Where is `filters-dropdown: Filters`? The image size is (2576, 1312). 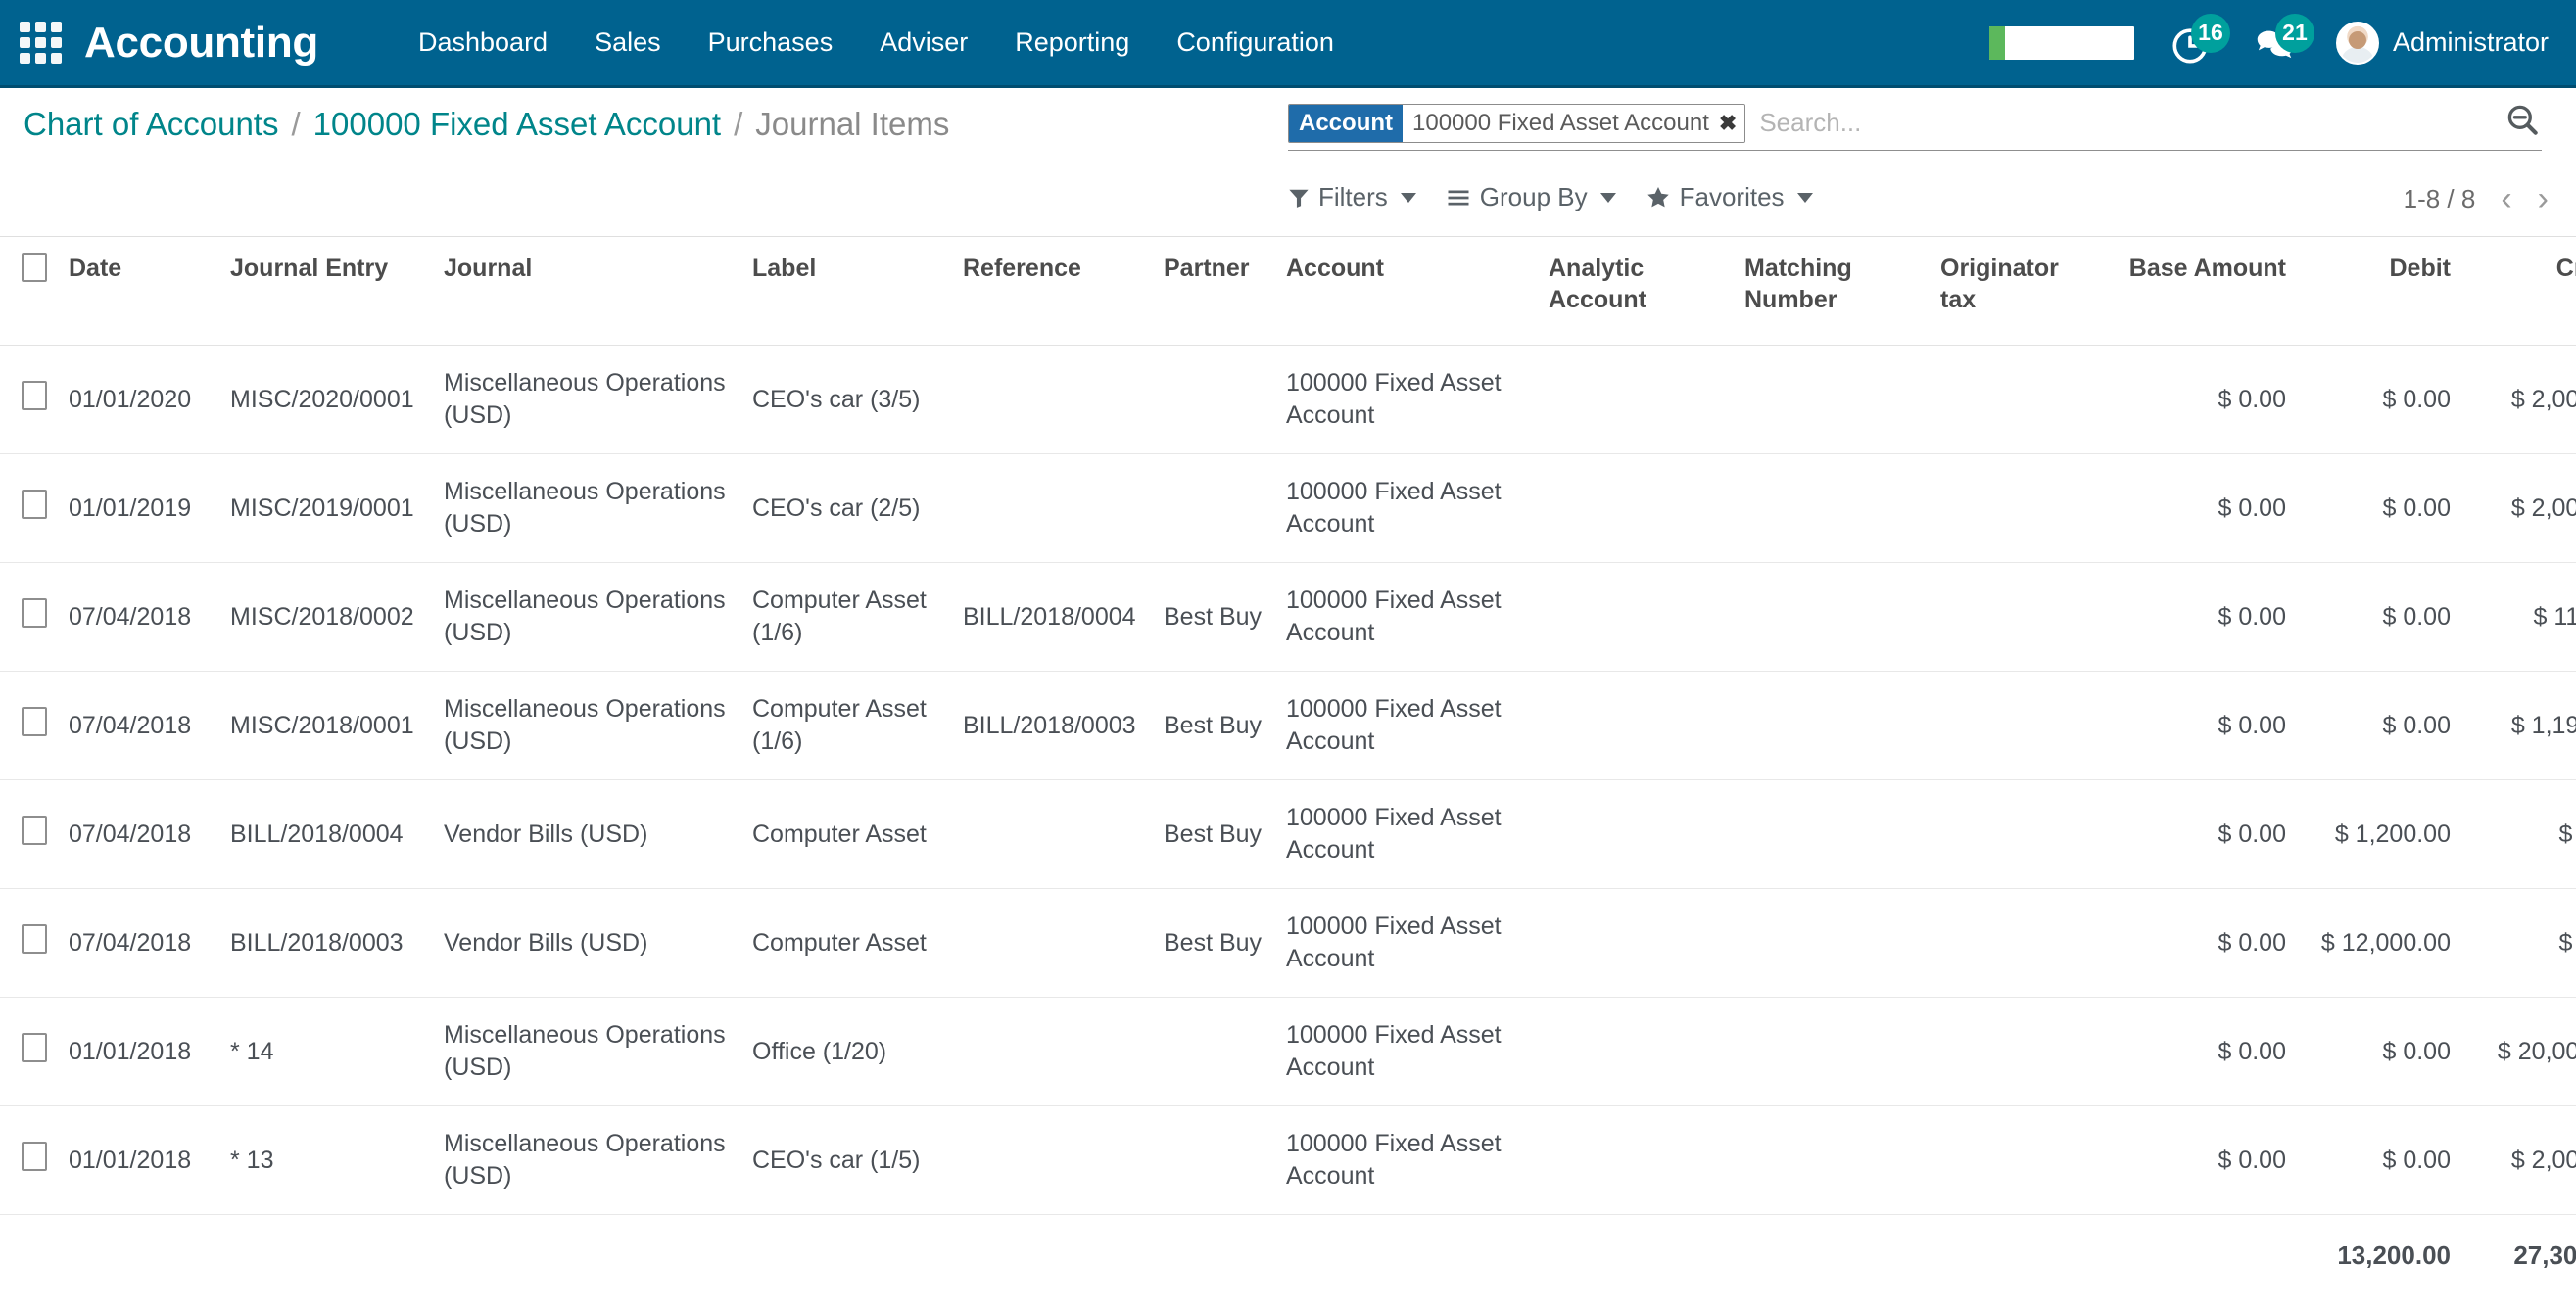 filters-dropdown: Filters is located at coordinates (1352, 197).